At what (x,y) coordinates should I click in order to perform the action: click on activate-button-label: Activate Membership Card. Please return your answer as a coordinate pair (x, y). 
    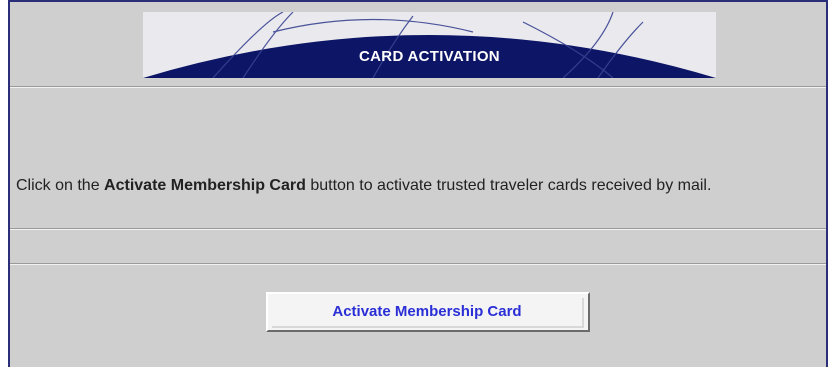
    Looking at the image, I should click on (428, 313).